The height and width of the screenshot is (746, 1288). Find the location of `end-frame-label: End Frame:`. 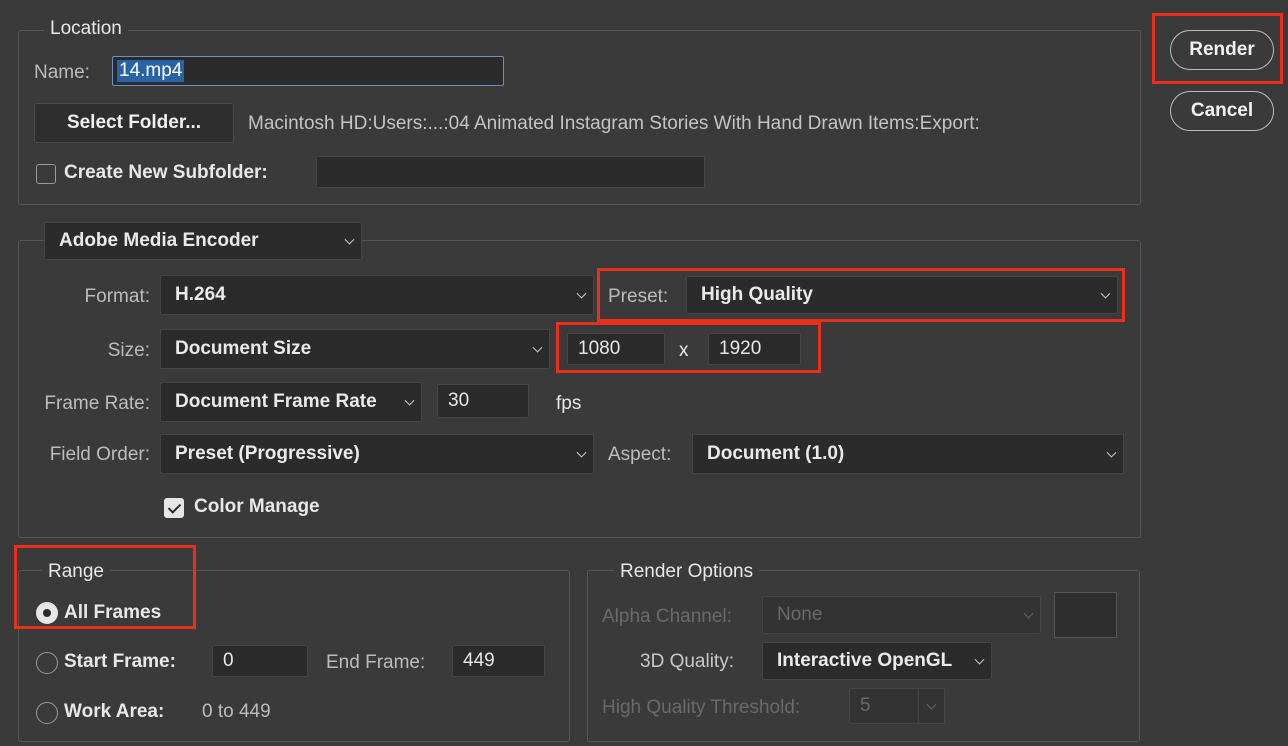

end-frame-label: End Frame: is located at coordinates (376, 662).